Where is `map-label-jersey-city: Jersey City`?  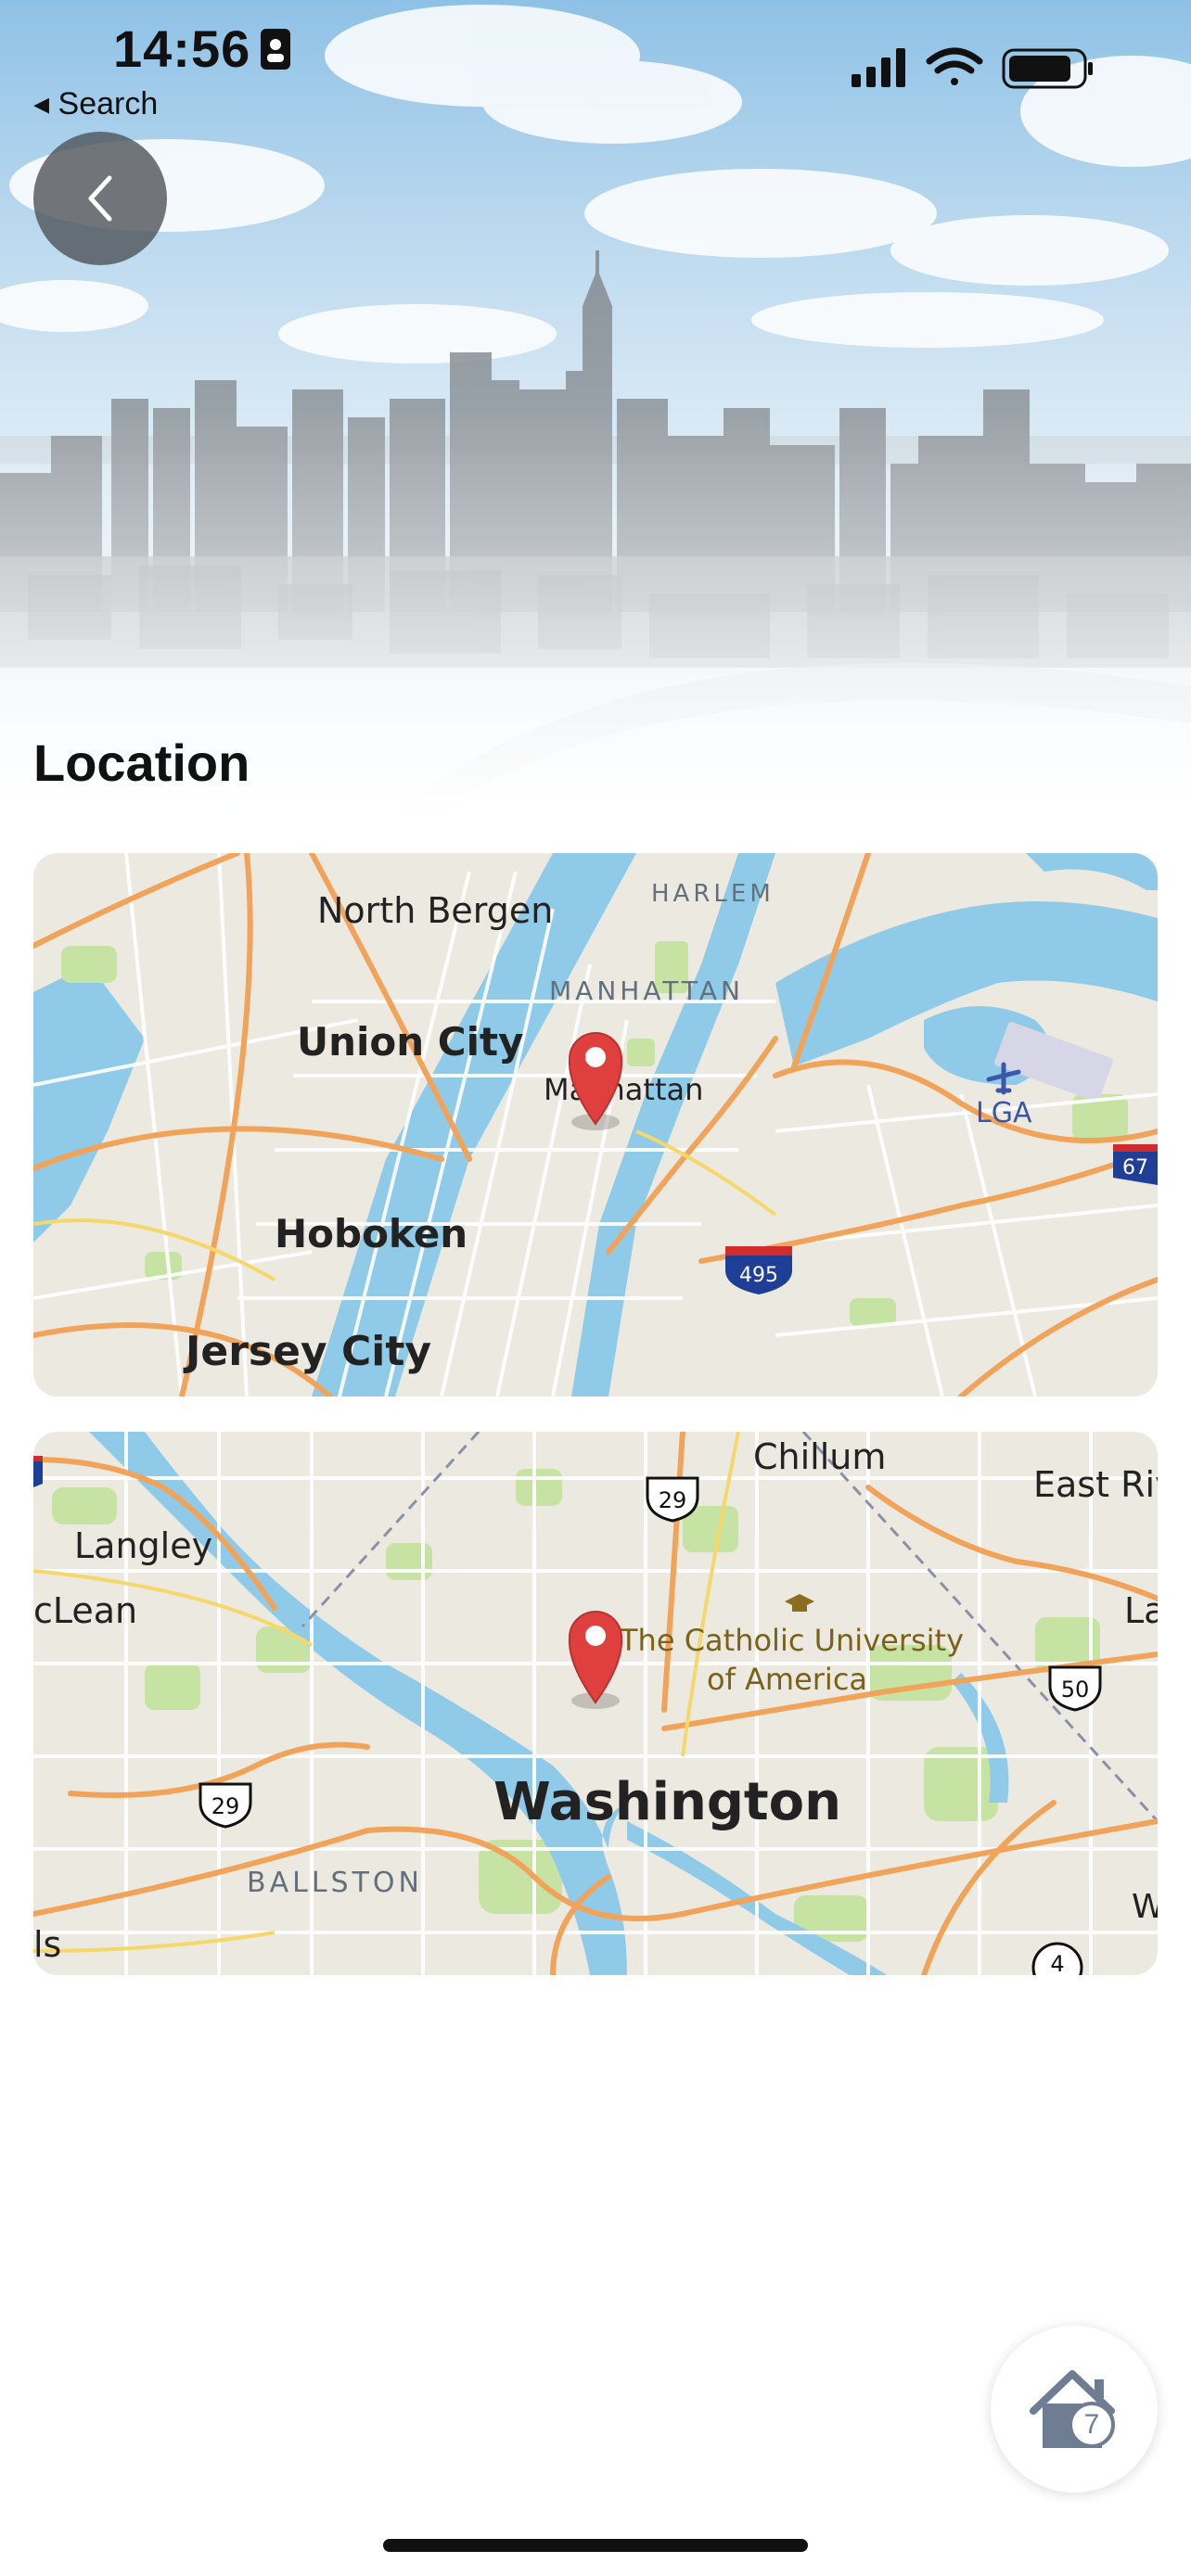
map-label-jersey-city: Jersey City is located at coordinates (307, 1351).